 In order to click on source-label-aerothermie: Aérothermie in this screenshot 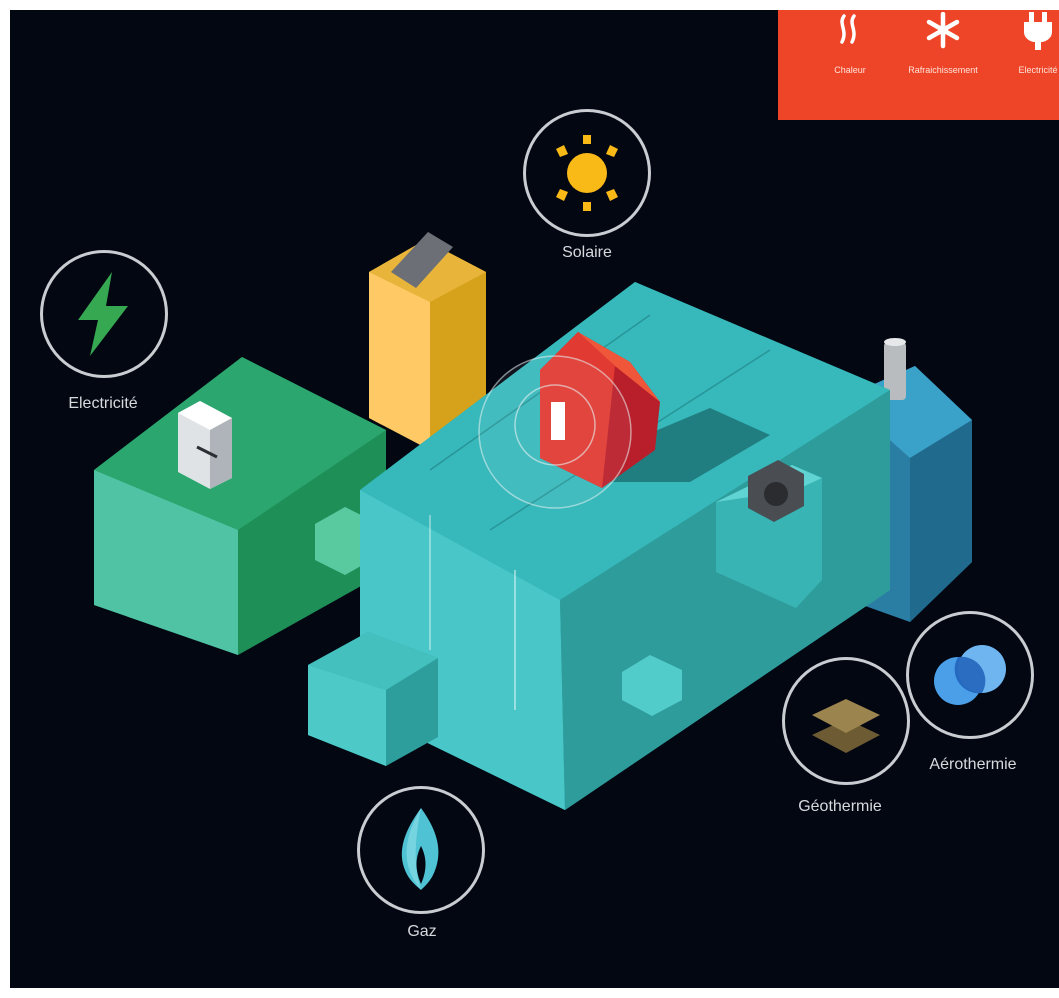, I will do `click(973, 764)`.